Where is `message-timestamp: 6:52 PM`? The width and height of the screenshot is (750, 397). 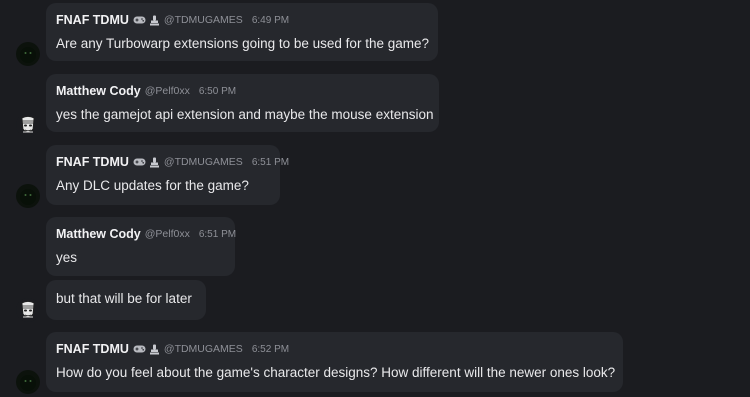
message-timestamp: 6:52 PM is located at coordinates (270, 349).